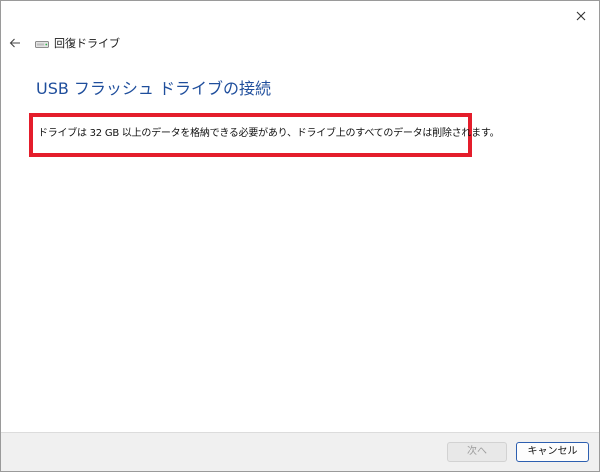 The height and width of the screenshot is (472, 600). I want to click on close-icon, so click(581, 16).